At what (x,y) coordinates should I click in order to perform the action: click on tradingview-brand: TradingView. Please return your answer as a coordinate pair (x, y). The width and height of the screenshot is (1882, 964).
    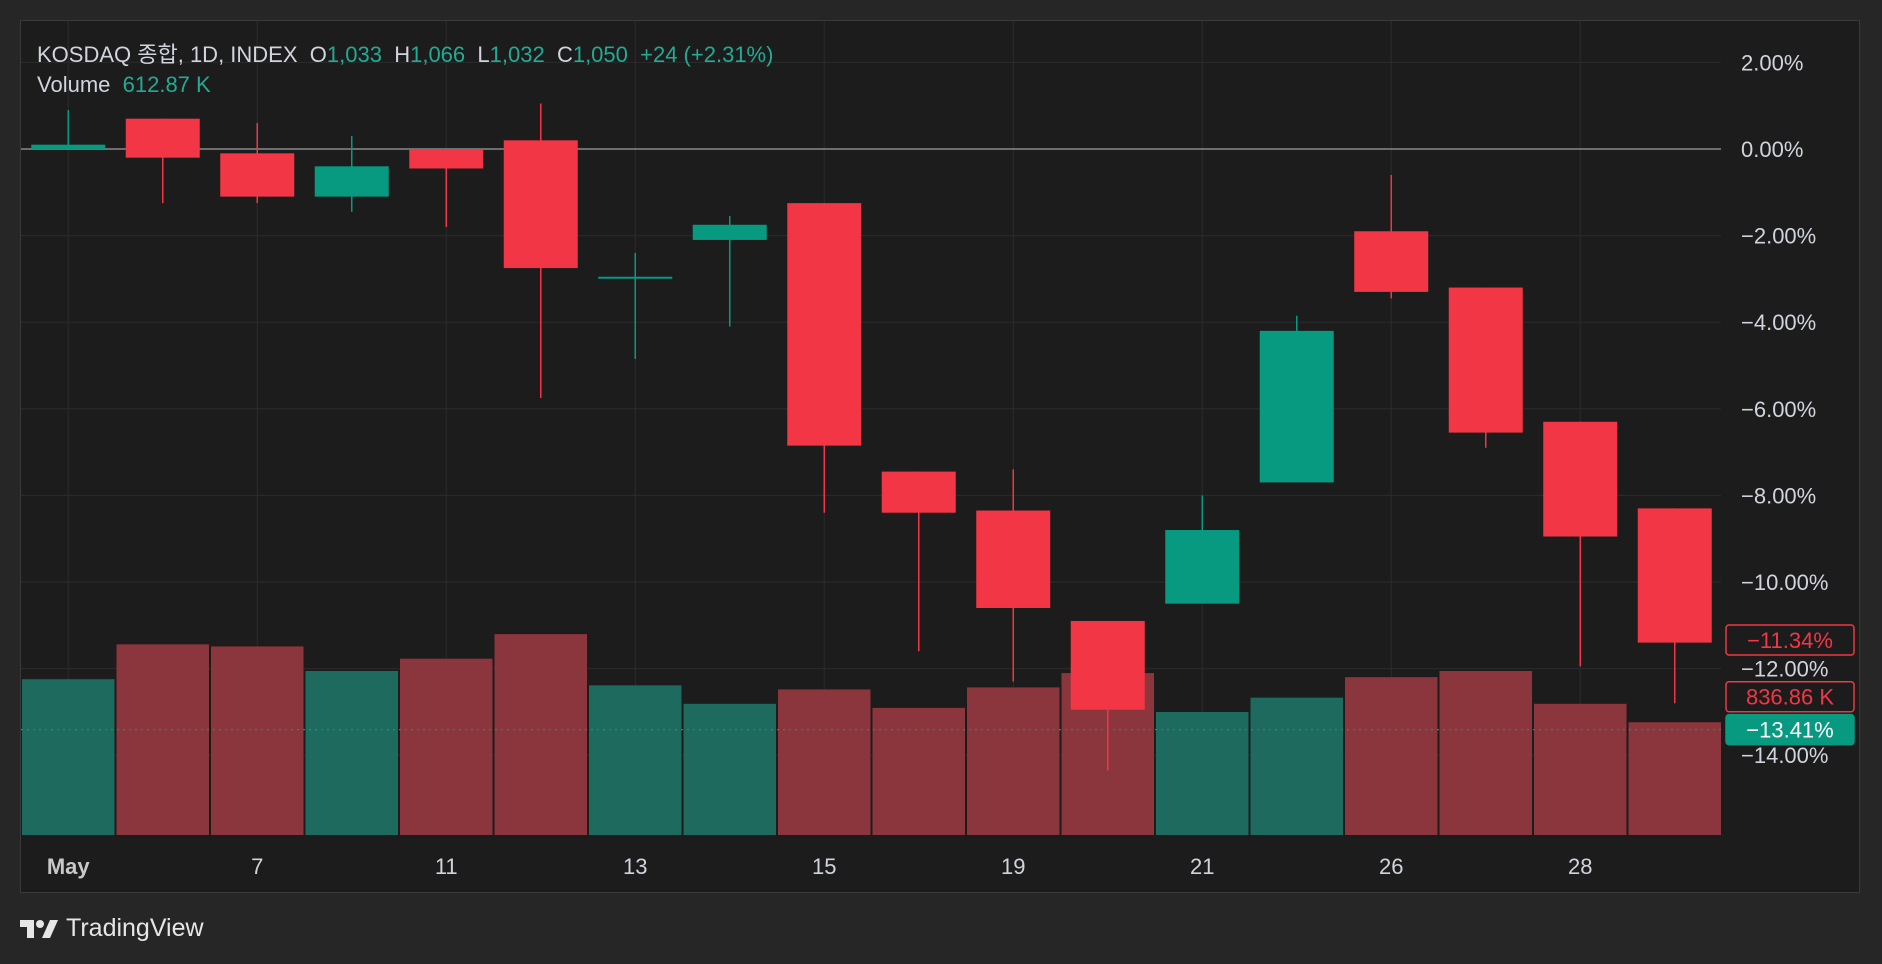
    Looking at the image, I should click on (112, 928).